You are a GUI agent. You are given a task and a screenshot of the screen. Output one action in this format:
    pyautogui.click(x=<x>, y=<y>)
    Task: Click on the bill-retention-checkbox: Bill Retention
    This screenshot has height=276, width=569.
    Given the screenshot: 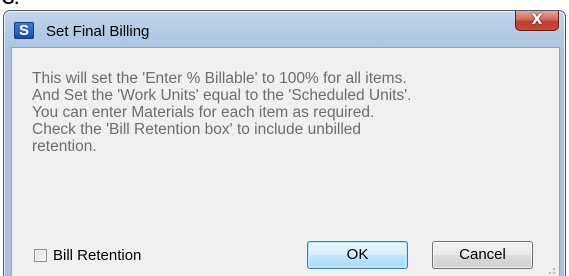 What is the action you would take?
    pyautogui.click(x=87, y=255)
    